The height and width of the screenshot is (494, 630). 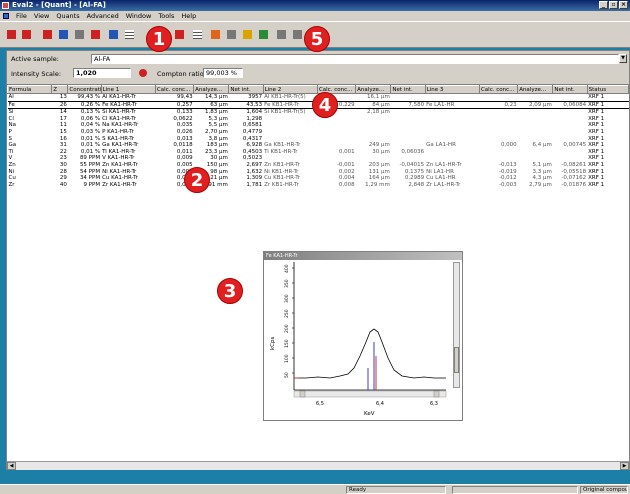 I want to click on table-icon, so click(x=179, y=34).